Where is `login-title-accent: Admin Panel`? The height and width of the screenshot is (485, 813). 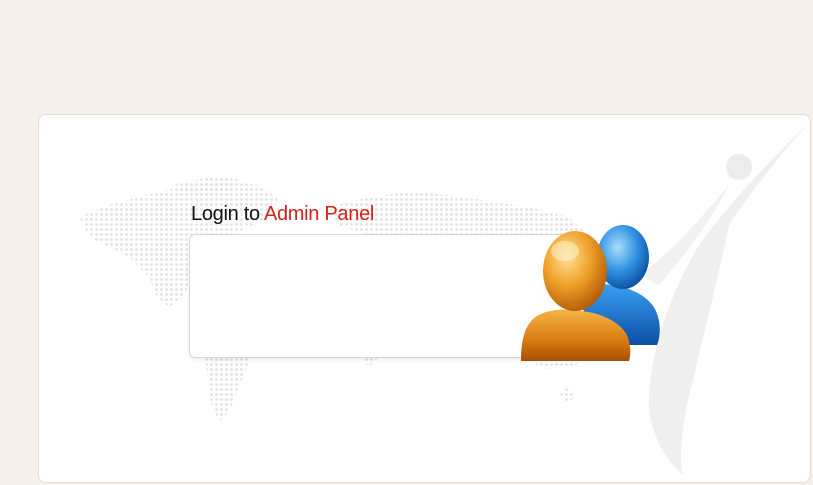
login-title-accent: Admin Panel is located at coordinates (319, 214).